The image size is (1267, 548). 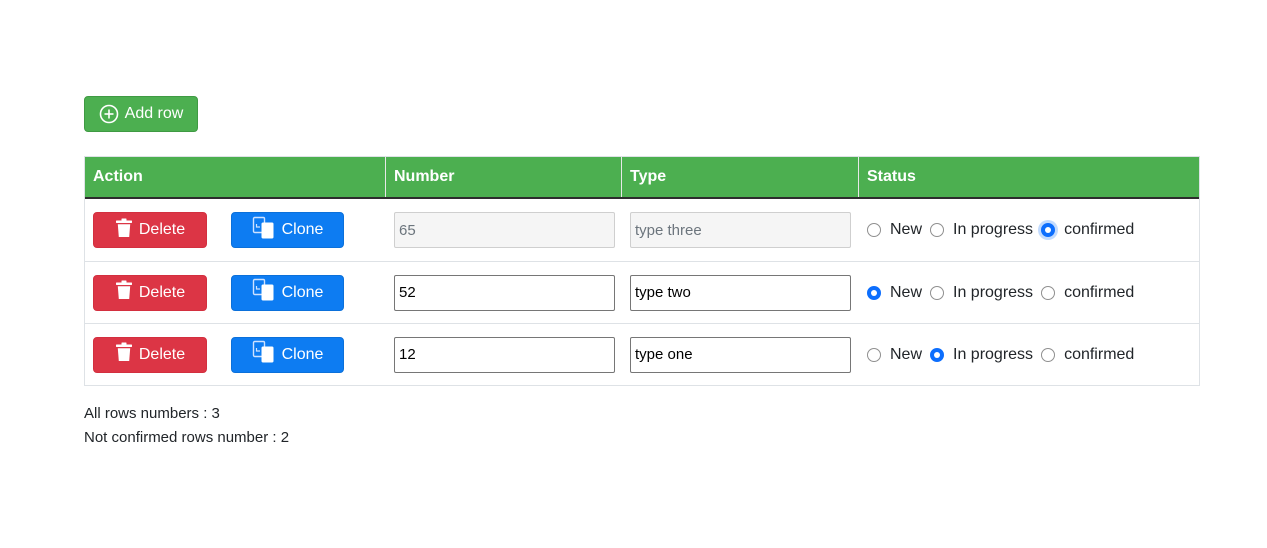 I want to click on header-action: Action, so click(x=235, y=177).